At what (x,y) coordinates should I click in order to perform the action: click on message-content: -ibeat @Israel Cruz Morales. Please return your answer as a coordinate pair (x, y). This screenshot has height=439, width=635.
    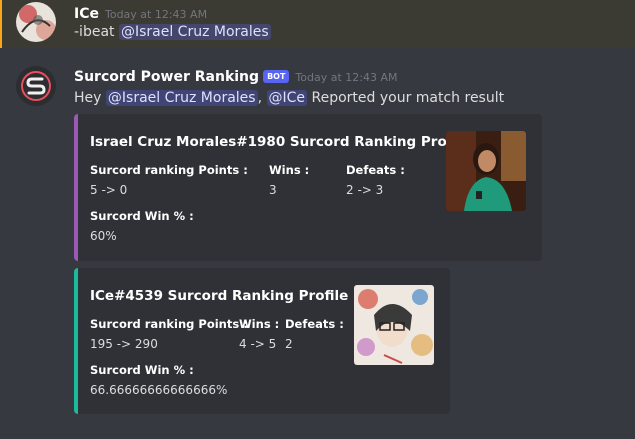
    Looking at the image, I should click on (172, 32).